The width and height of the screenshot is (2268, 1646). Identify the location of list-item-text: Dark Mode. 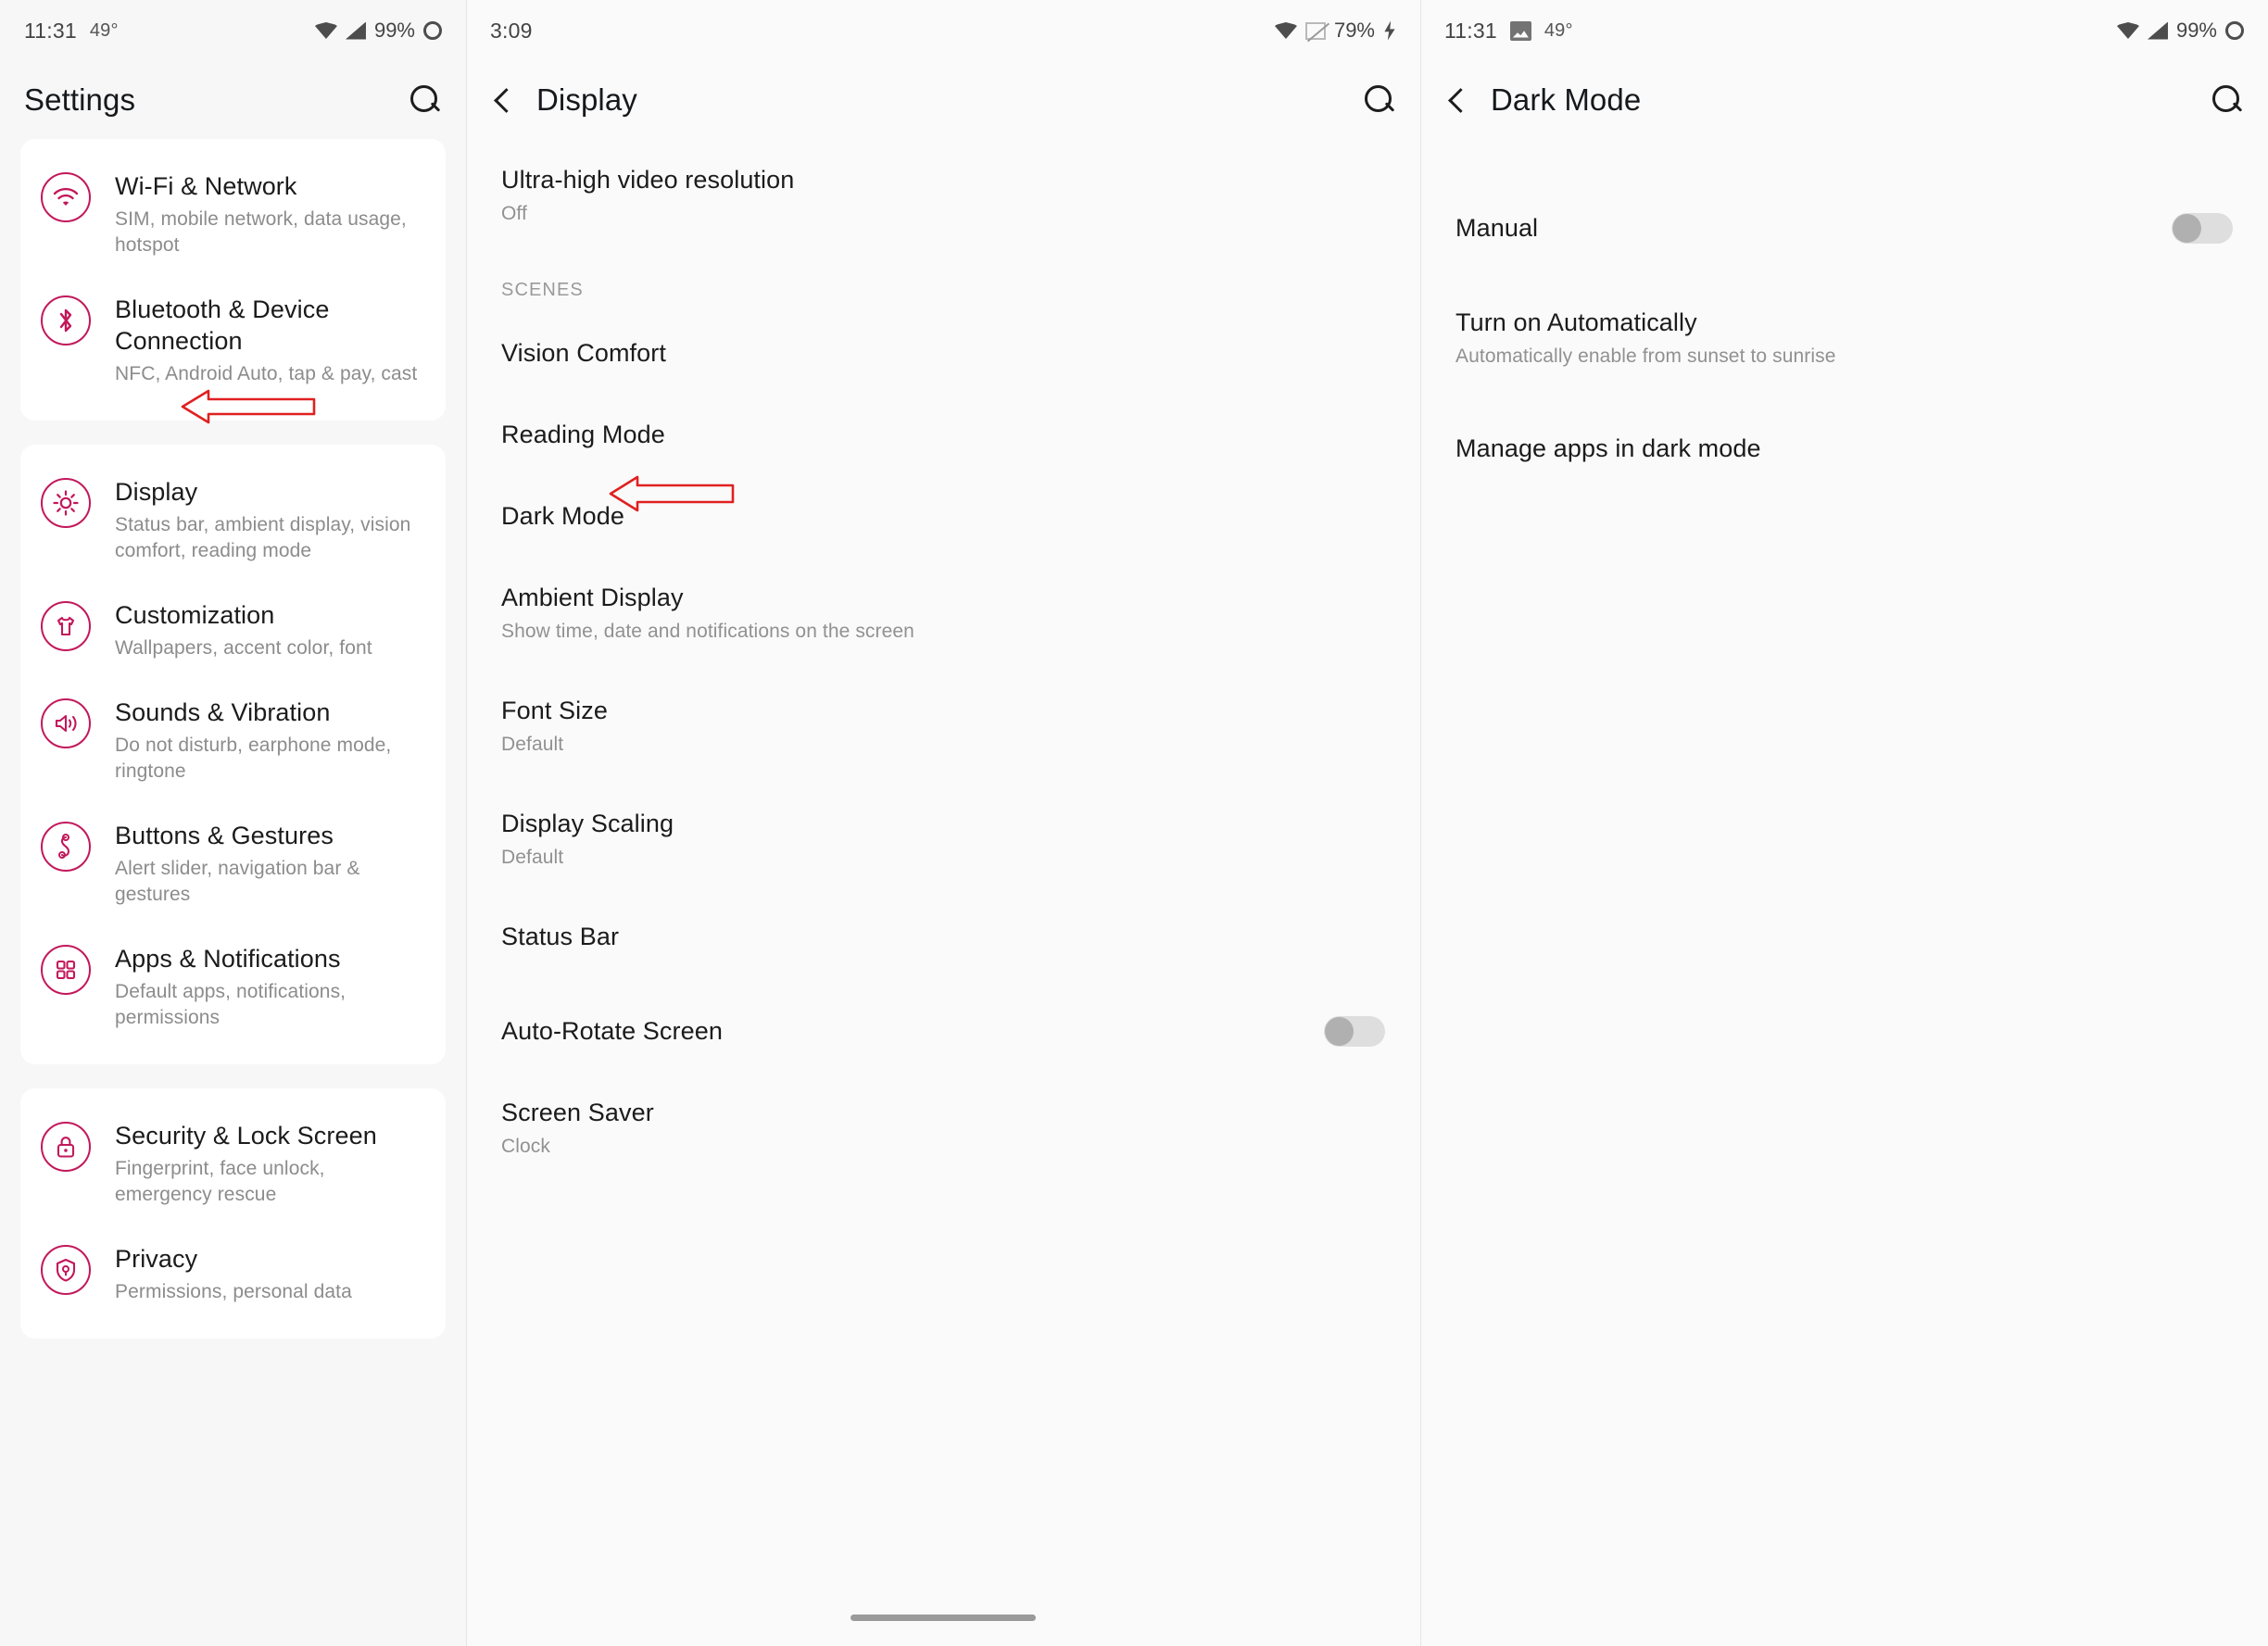
(943, 516).